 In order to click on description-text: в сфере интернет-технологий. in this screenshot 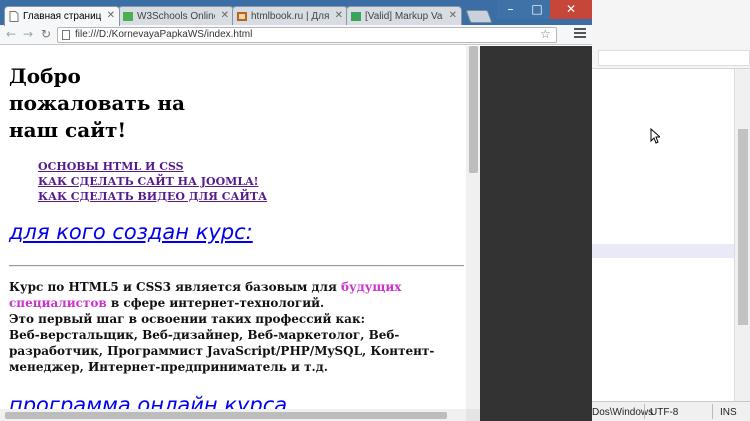, I will do `click(215, 303)`.